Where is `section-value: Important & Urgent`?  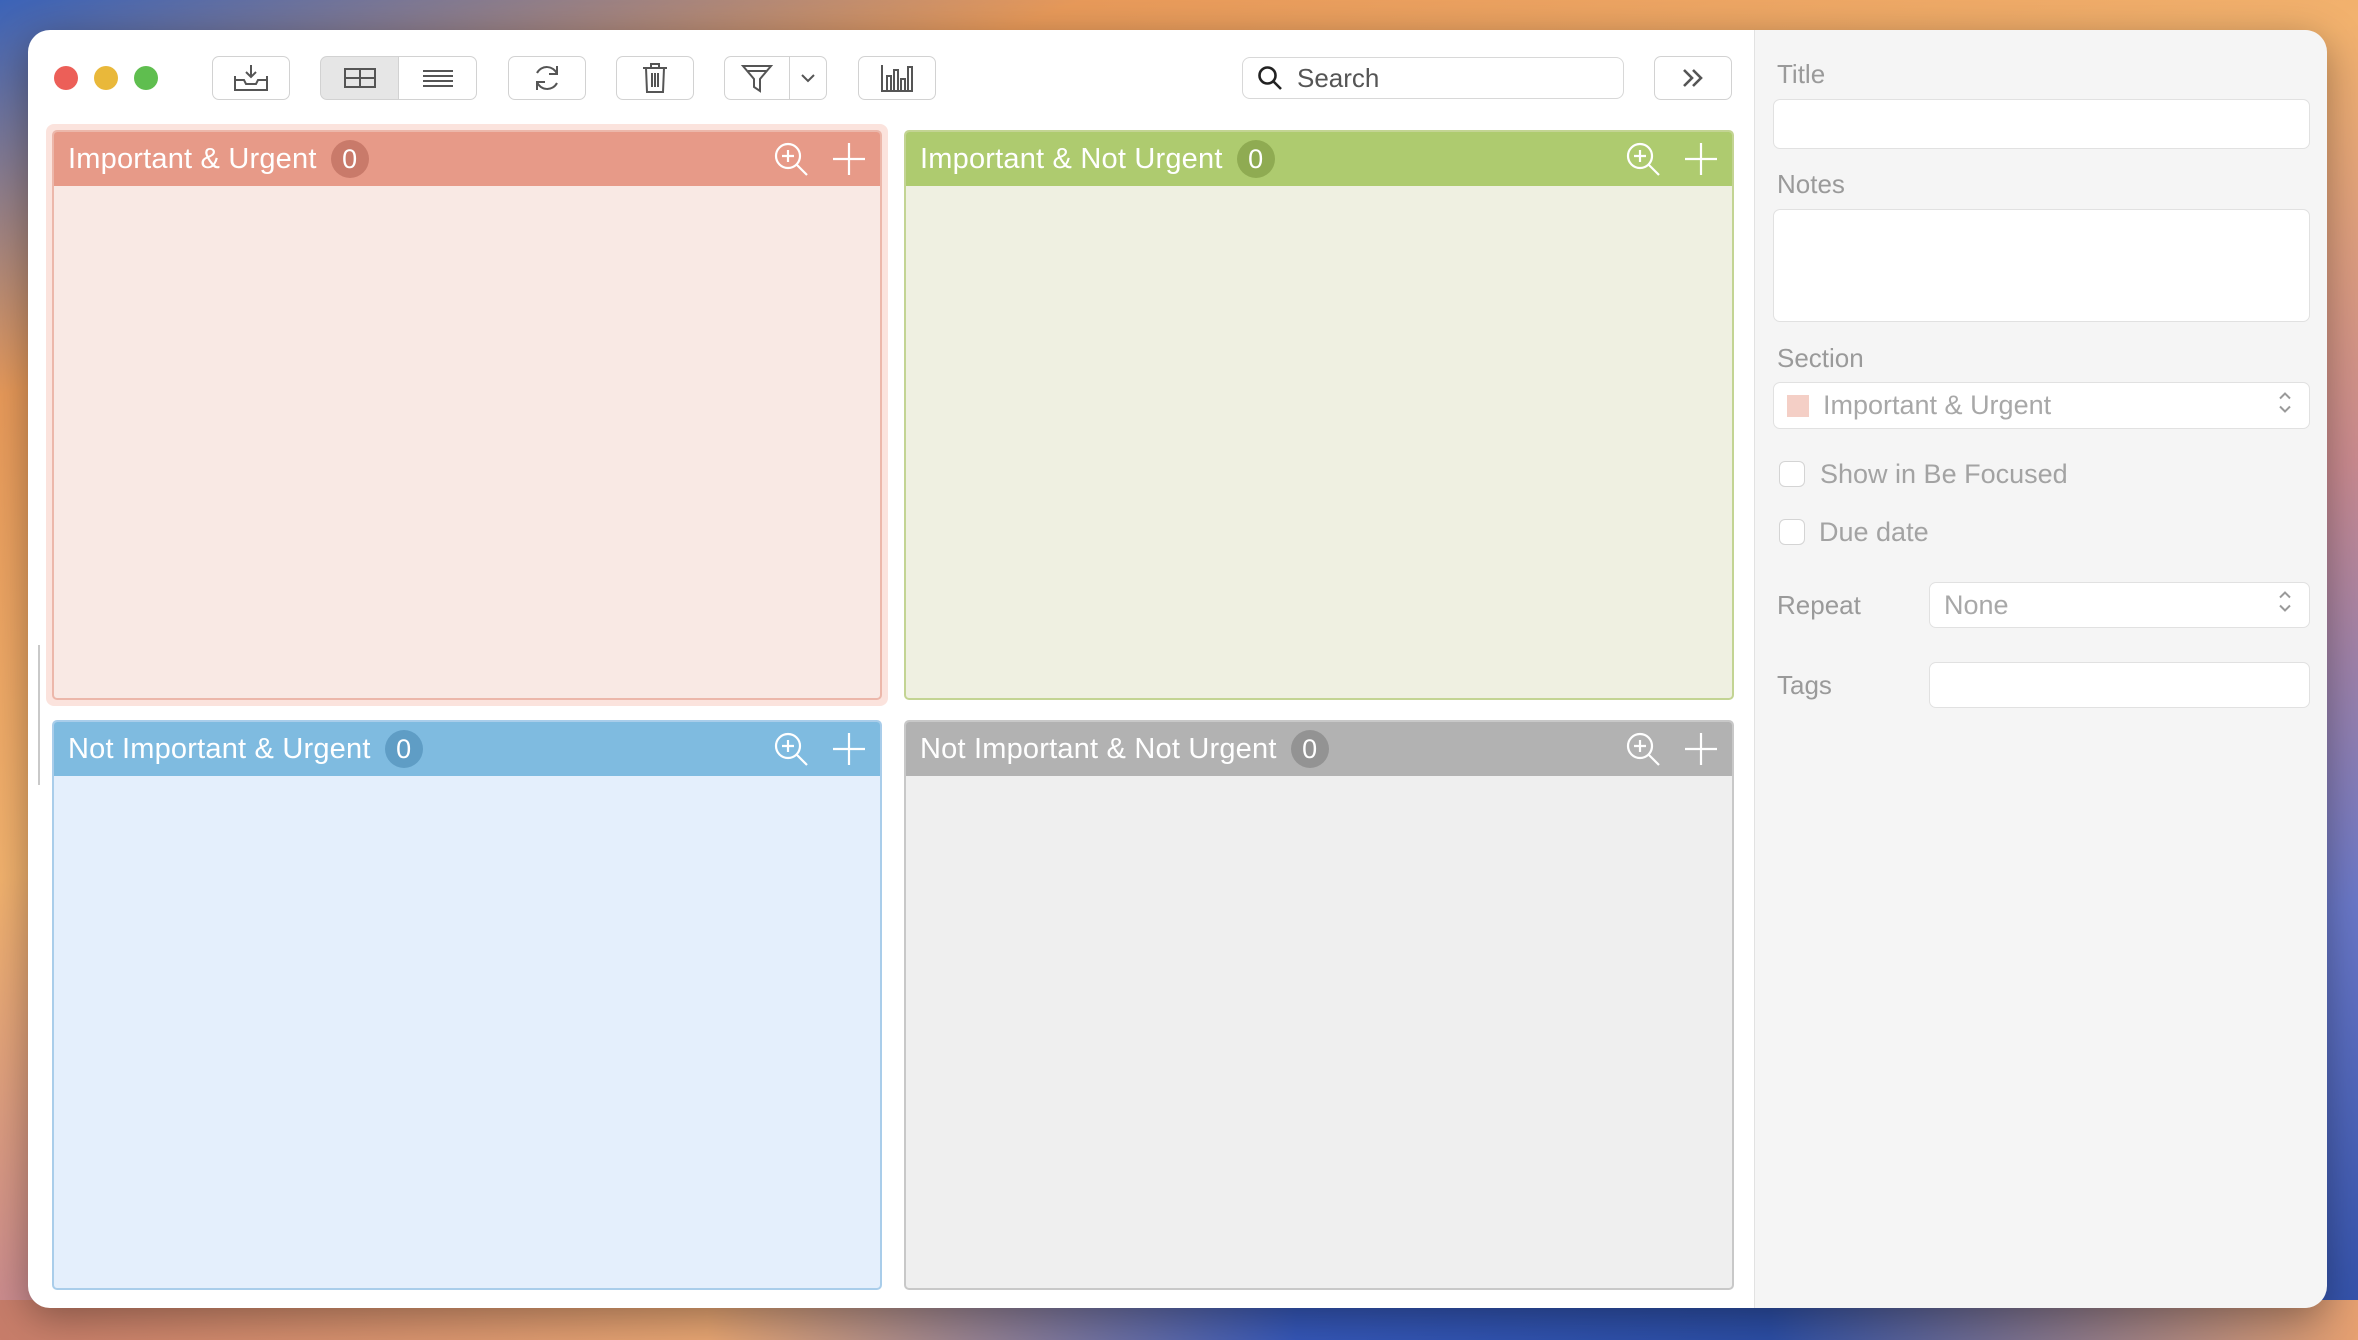
section-value: Important & Urgent is located at coordinates (1937, 405).